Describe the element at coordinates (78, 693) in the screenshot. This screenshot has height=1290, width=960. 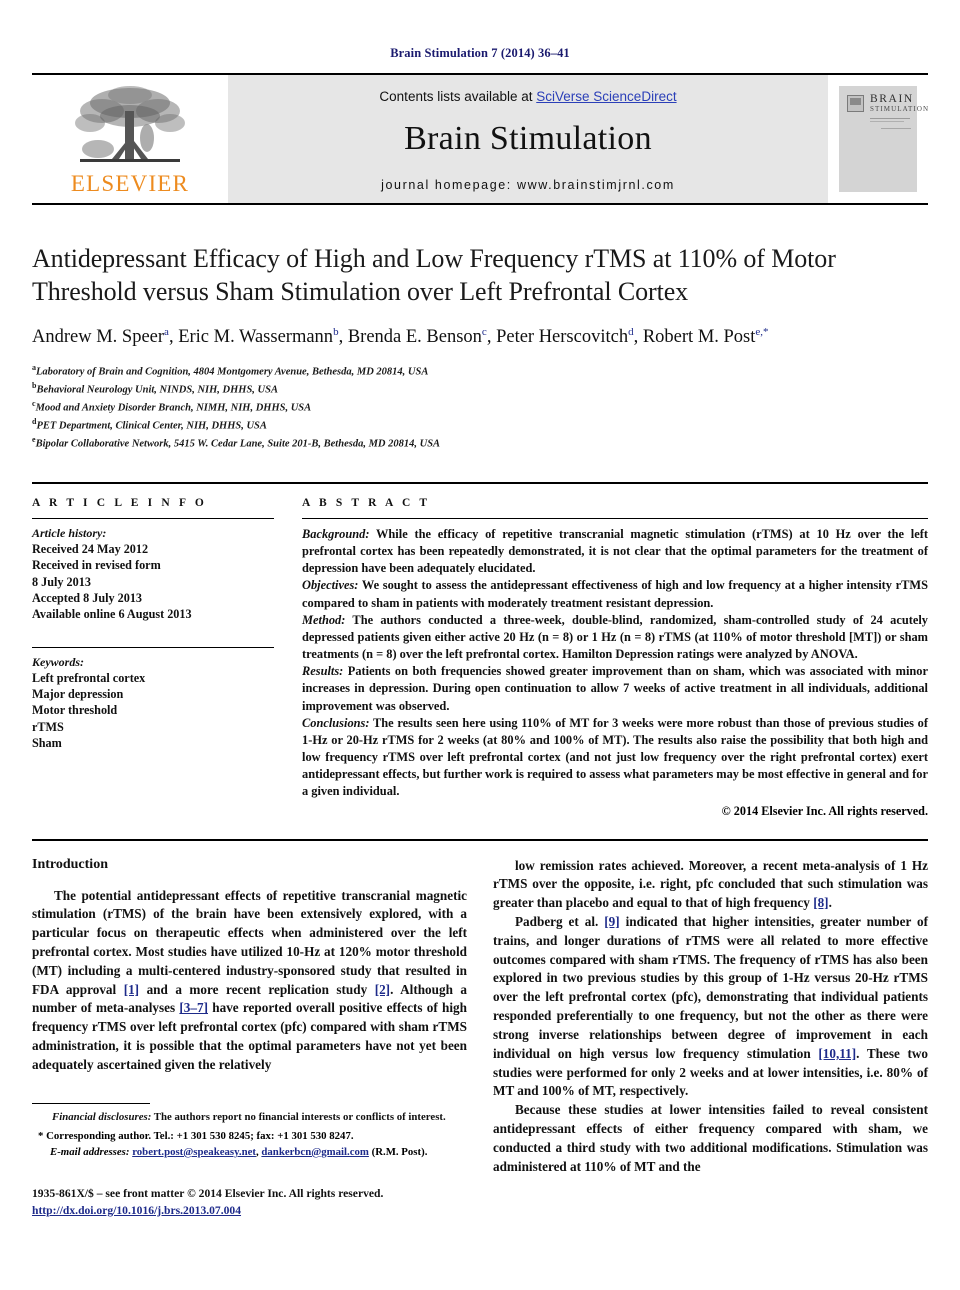
I see `keyword-item: Major depression` at that location.